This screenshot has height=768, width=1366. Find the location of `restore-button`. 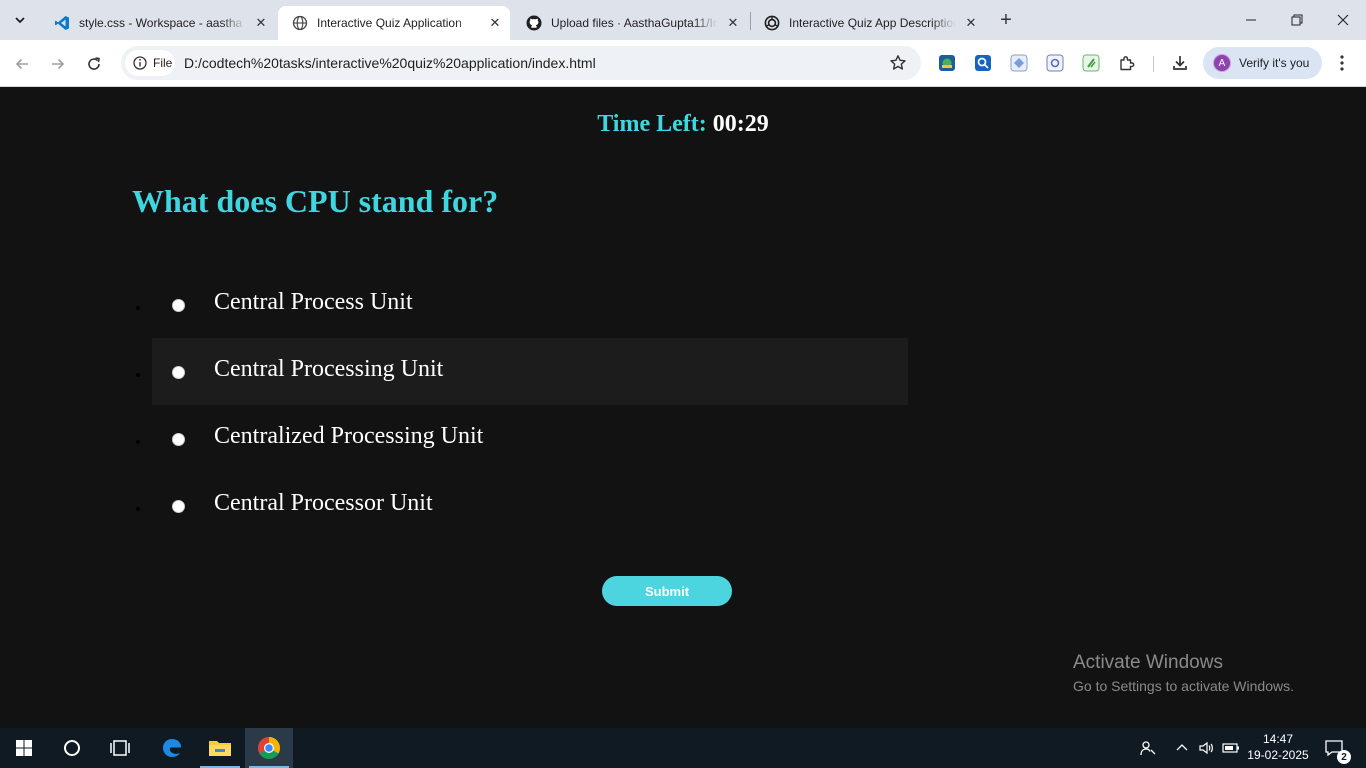

restore-button is located at coordinates (1297, 20).